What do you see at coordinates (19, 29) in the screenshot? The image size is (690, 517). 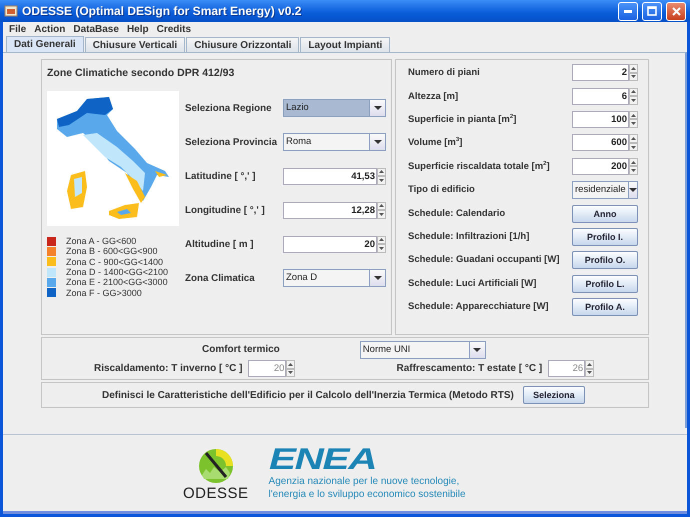 I see `menu-item: File` at bounding box center [19, 29].